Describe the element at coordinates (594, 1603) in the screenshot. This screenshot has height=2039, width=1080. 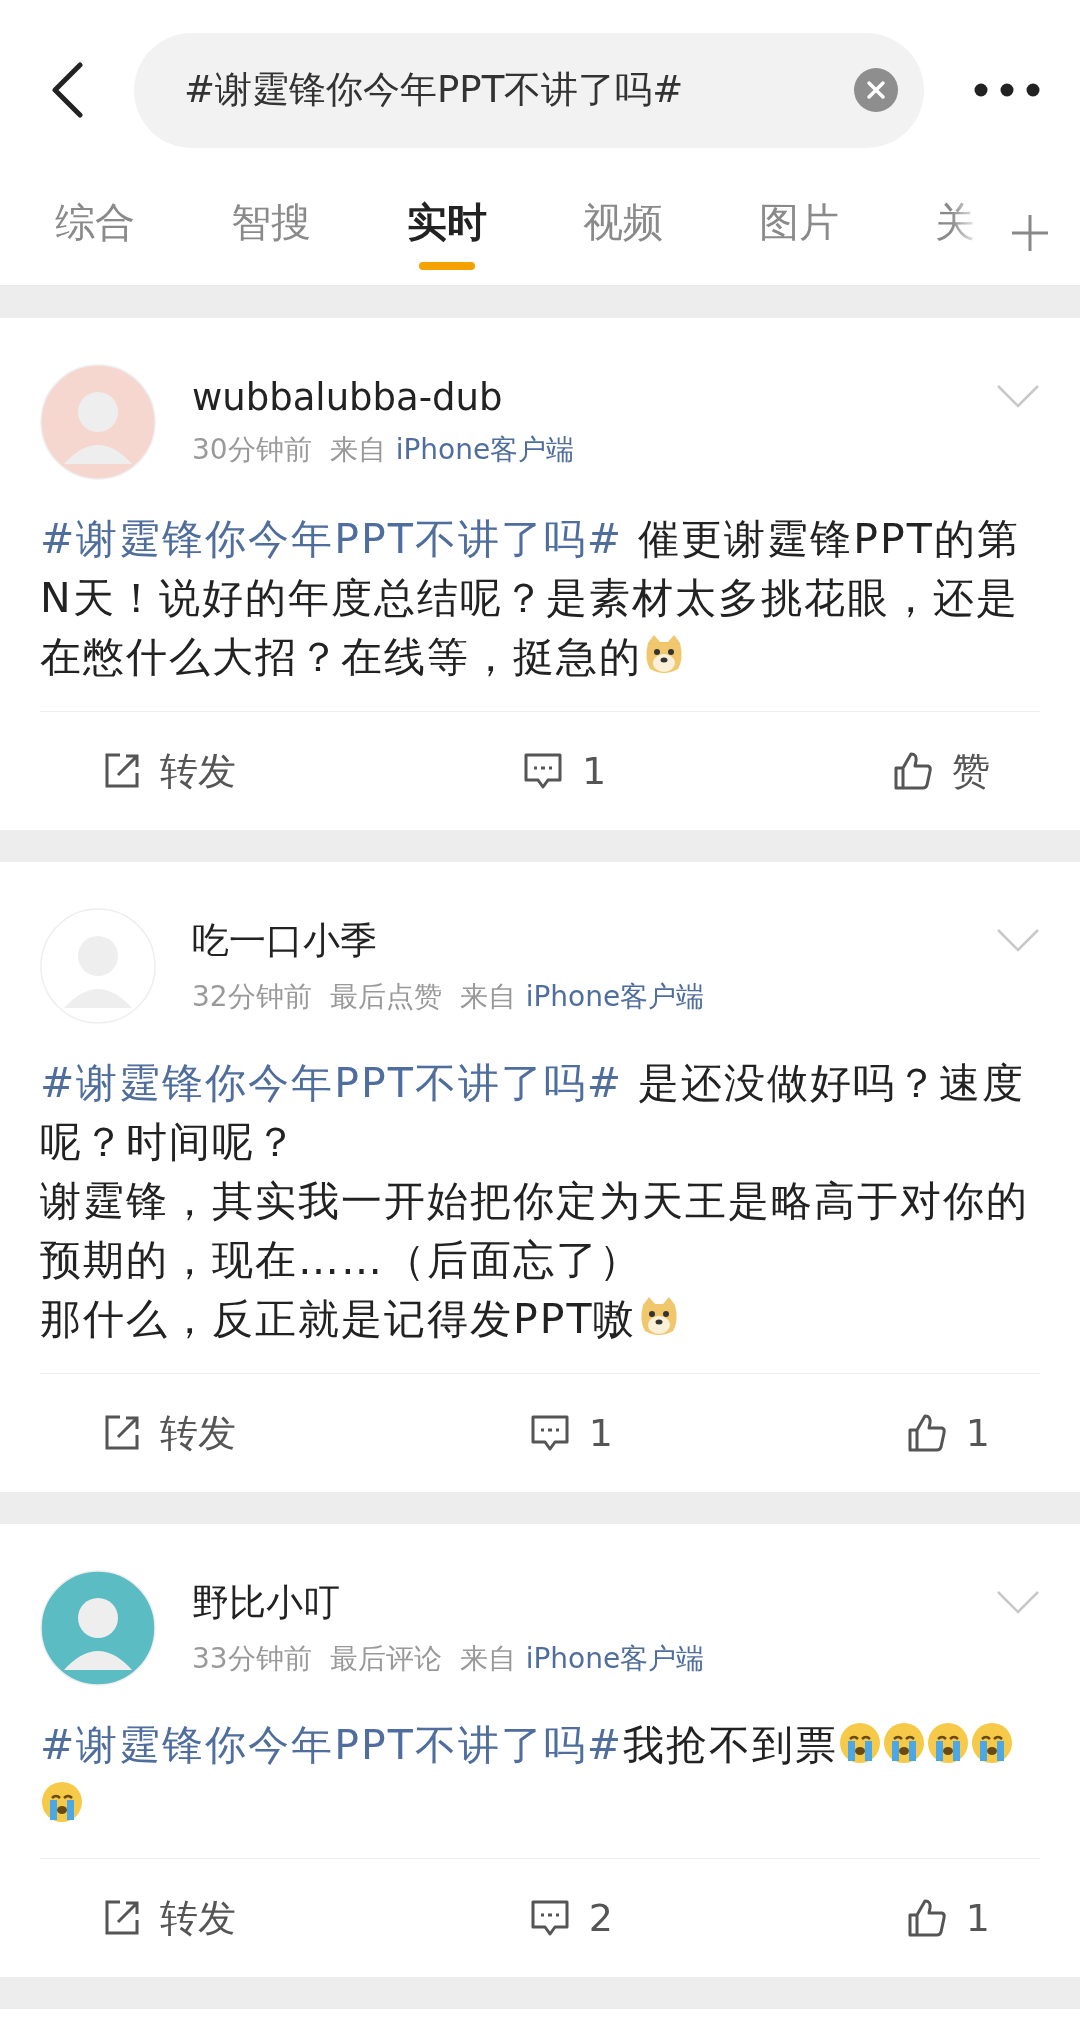
I see `user-name: 野比小叮` at that location.